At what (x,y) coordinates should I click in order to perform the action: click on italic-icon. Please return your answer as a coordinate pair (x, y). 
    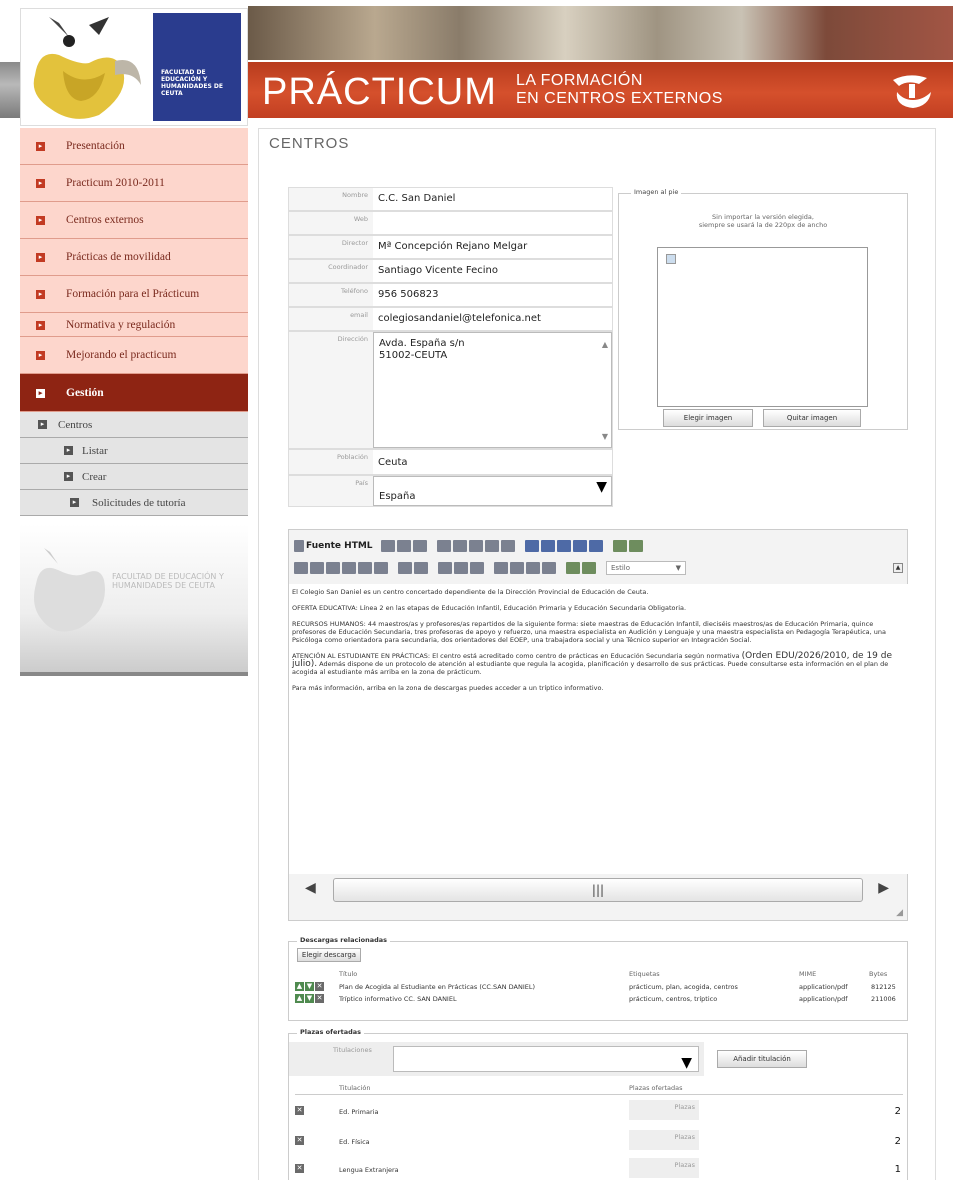
    Looking at the image, I should click on (317, 568).